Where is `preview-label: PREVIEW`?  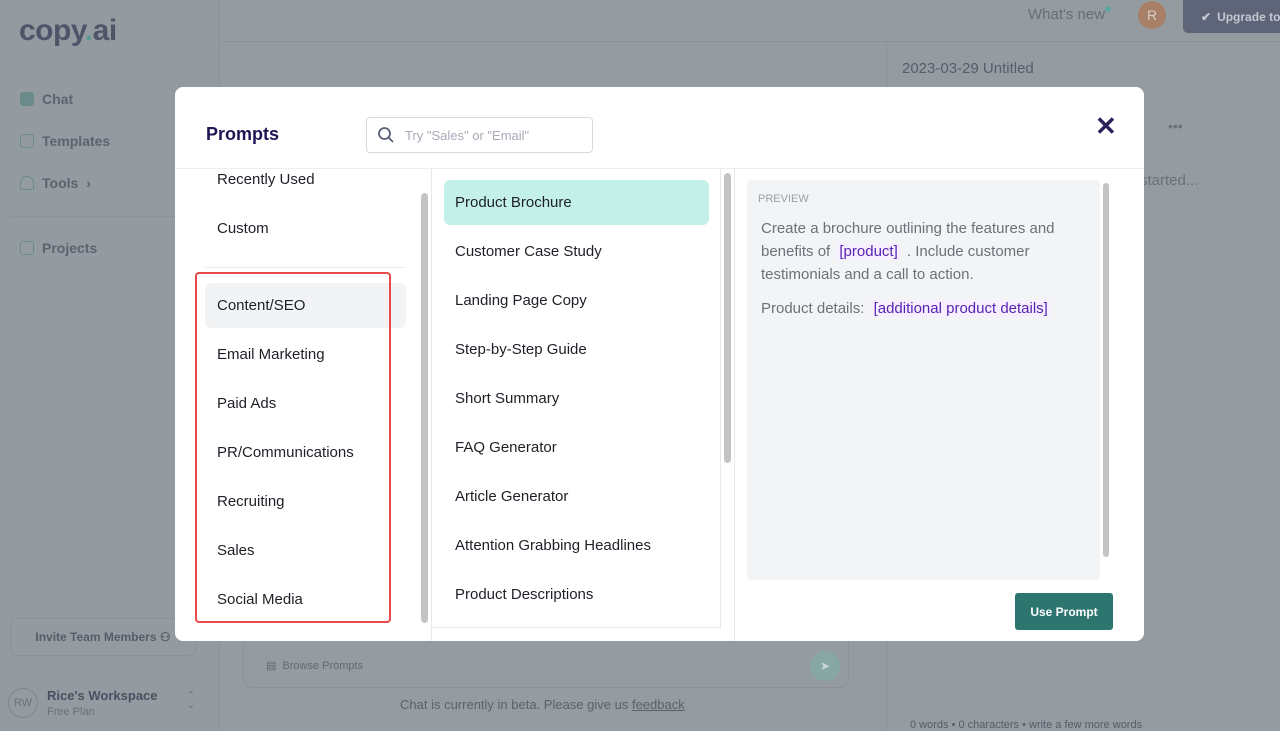
preview-label: PREVIEW is located at coordinates (783, 199).